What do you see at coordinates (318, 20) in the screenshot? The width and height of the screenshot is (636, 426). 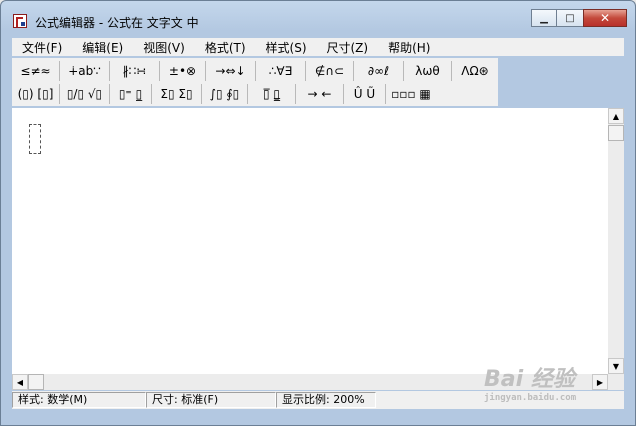 I see `title-bar: 公式编辑器 - 公式在 文字文 中 ▁ □ ✕` at bounding box center [318, 20].